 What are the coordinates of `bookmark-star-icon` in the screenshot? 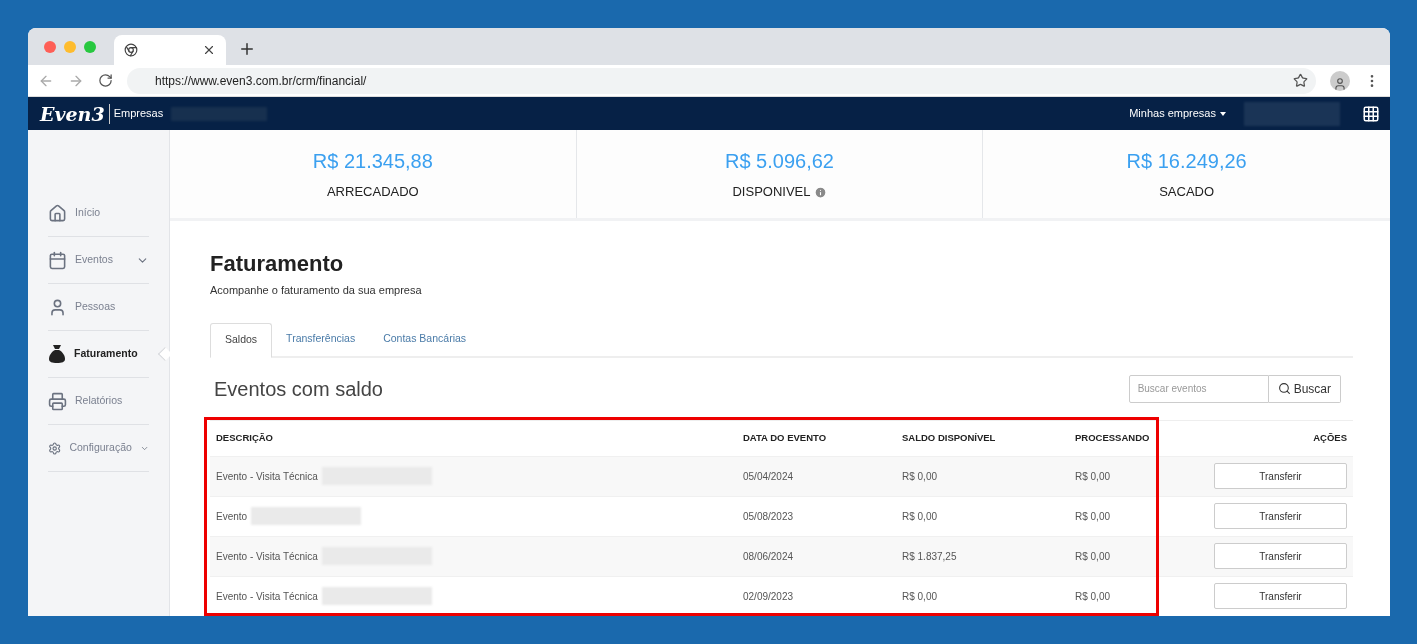 It's located at (1300, 80).